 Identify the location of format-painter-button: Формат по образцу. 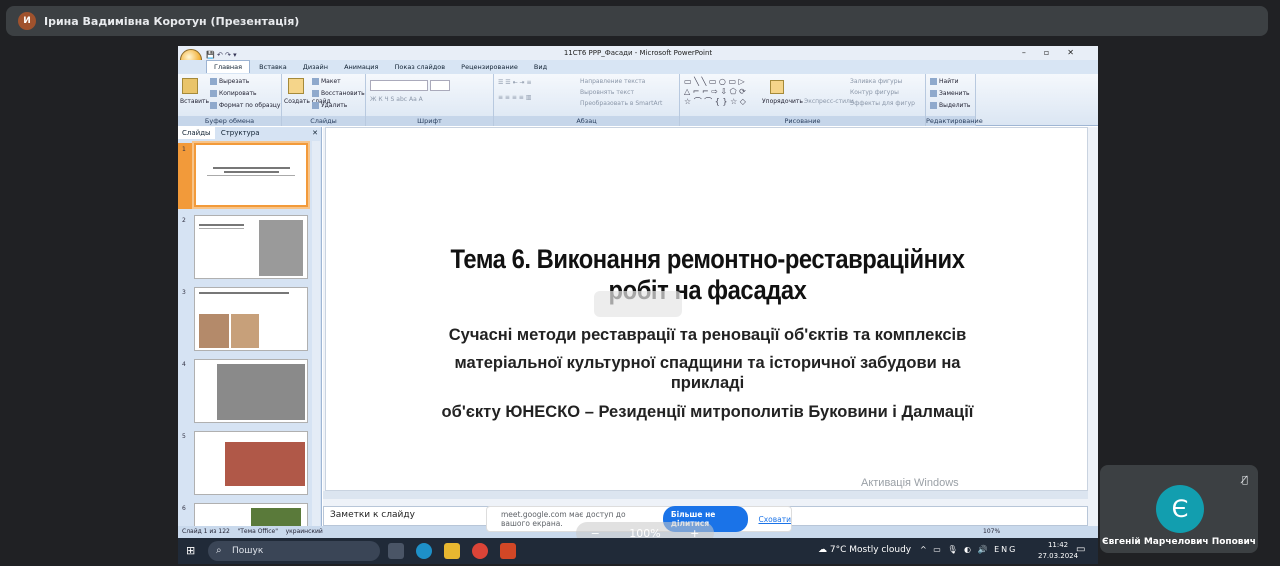
(245, 105).